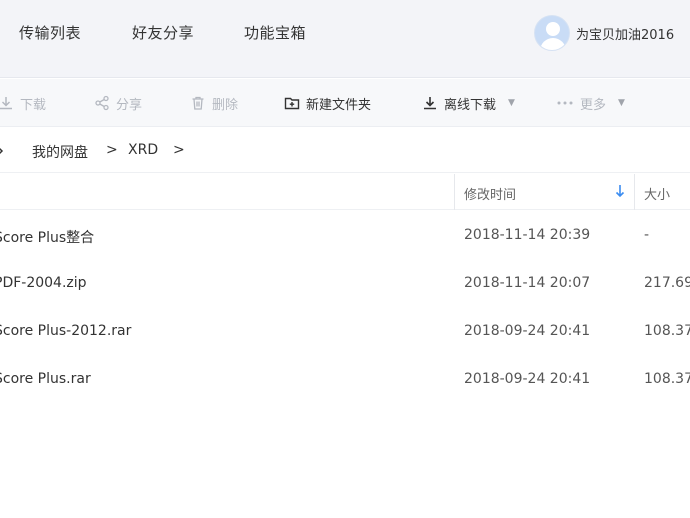 The width and height of the screenshot is (690, 518). What do you see at coordinates (129, 105) in the screenshot?
I see `share-label: 分享` at bounding box center [129, 105].